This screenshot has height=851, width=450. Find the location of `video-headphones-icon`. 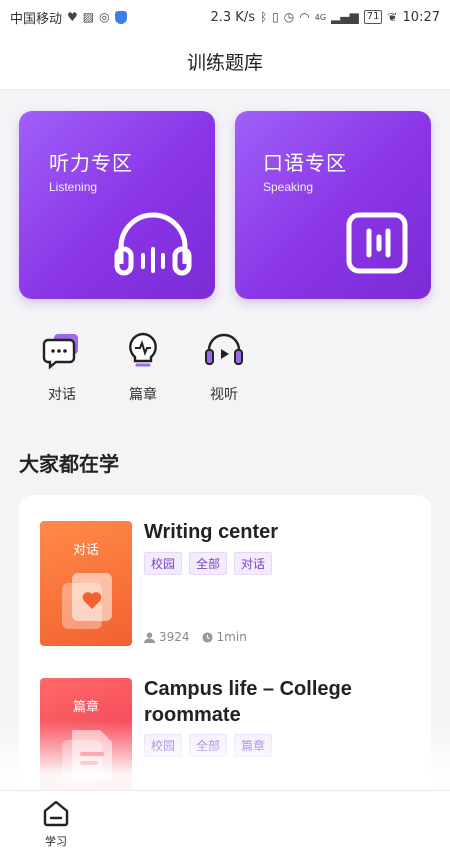

video-headphones-icon is located at coordinates (224, 349).